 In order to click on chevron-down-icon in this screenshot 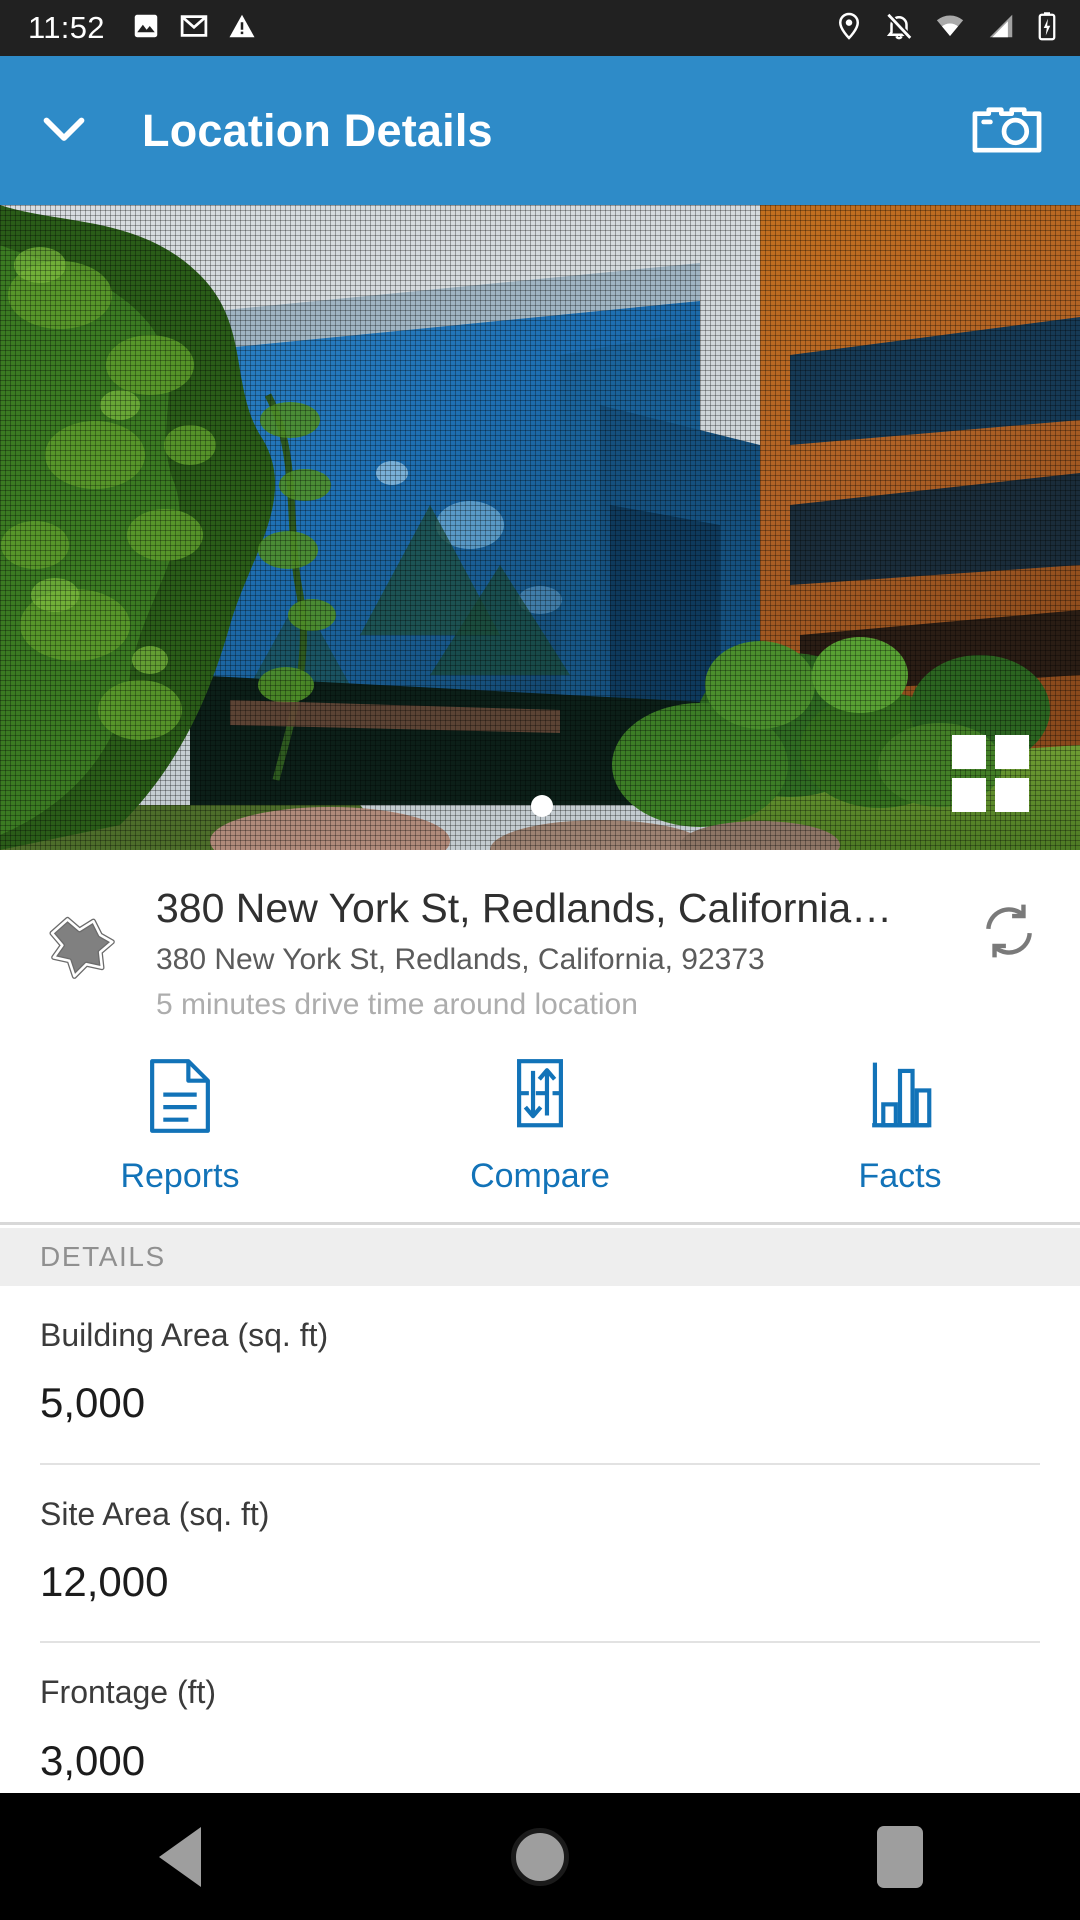, I will do `click(64, 130)`.